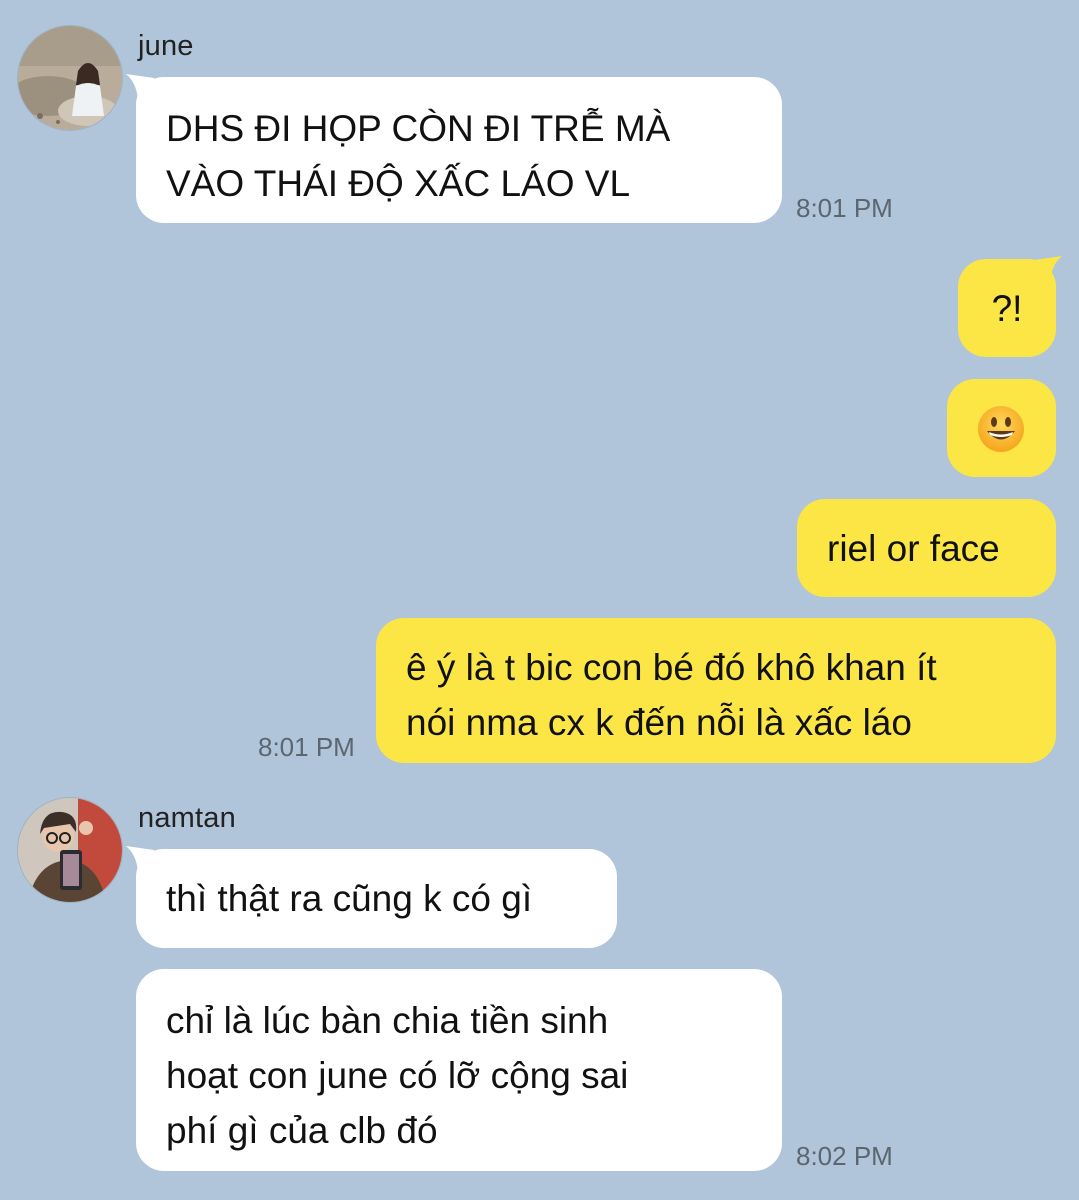  Describe the element at coordinates (418, 128) in the screenshot. I see `message-text-line: DHS ĐI HỌP CÒN ĐI TRỄ MÀ` at that location.